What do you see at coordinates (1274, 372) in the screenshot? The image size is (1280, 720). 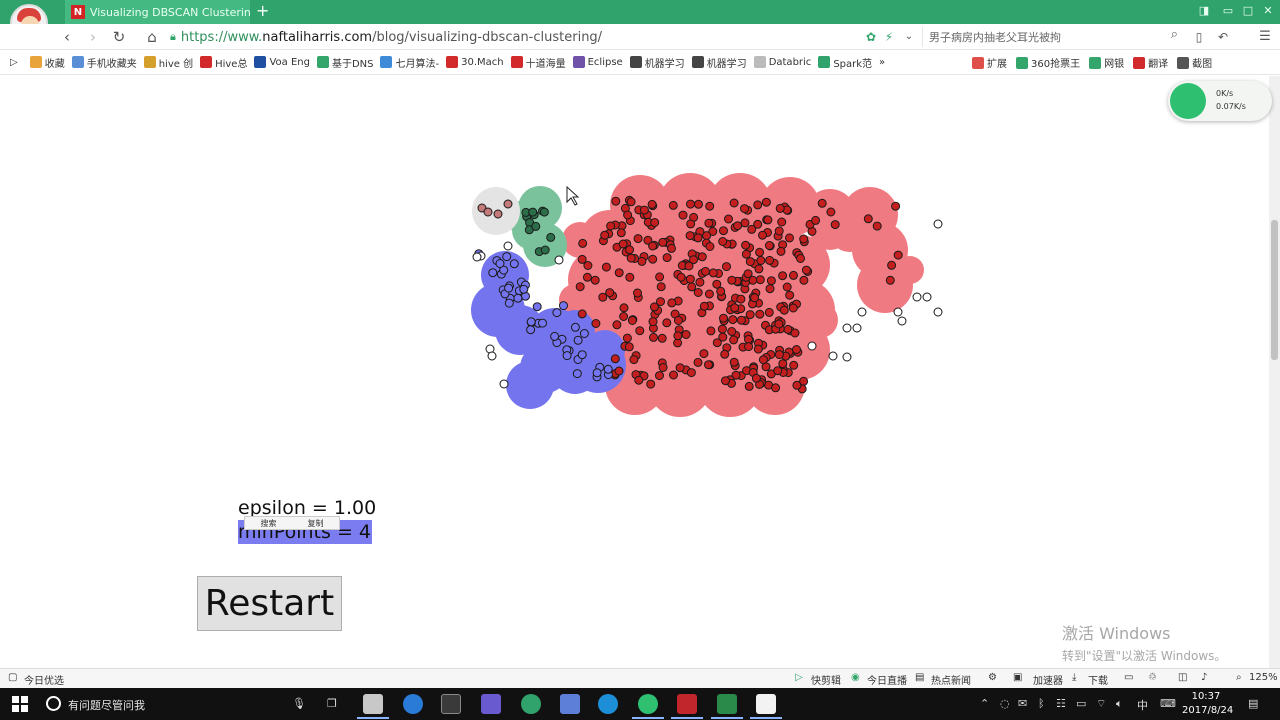 I see `page-scrollbar` at bounding box center [1274, 372].